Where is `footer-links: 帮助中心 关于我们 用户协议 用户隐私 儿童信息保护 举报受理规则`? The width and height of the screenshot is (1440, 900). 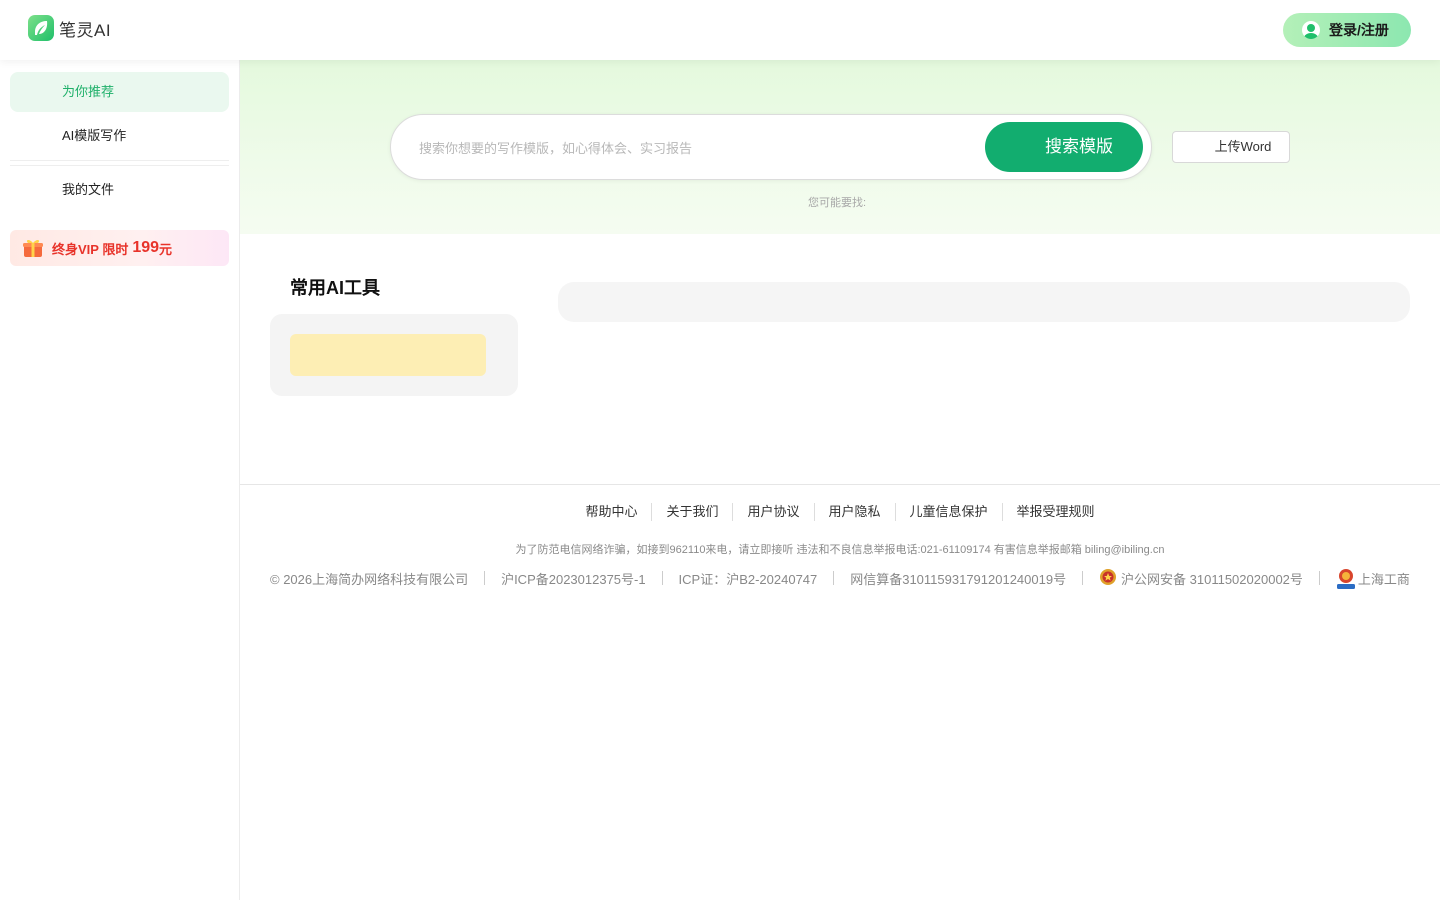 footer-links: 帮助中心 关于我们 用户协议 用户隐私 儿童信息保护 举报受理规则 is located at coordinates (840, 512).